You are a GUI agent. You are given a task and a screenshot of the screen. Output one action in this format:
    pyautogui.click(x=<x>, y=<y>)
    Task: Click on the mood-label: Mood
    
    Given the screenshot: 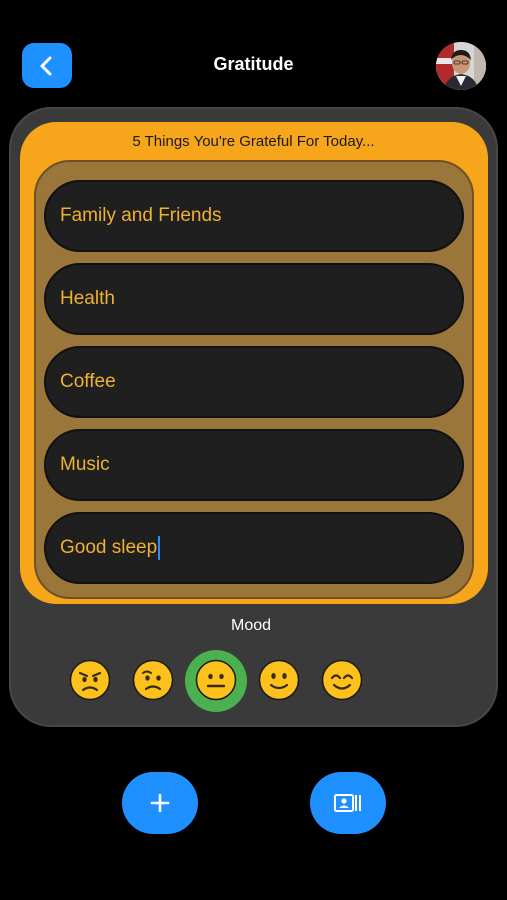 What is the action you would take?
    pyautogui.click(x=251, y=625)
    